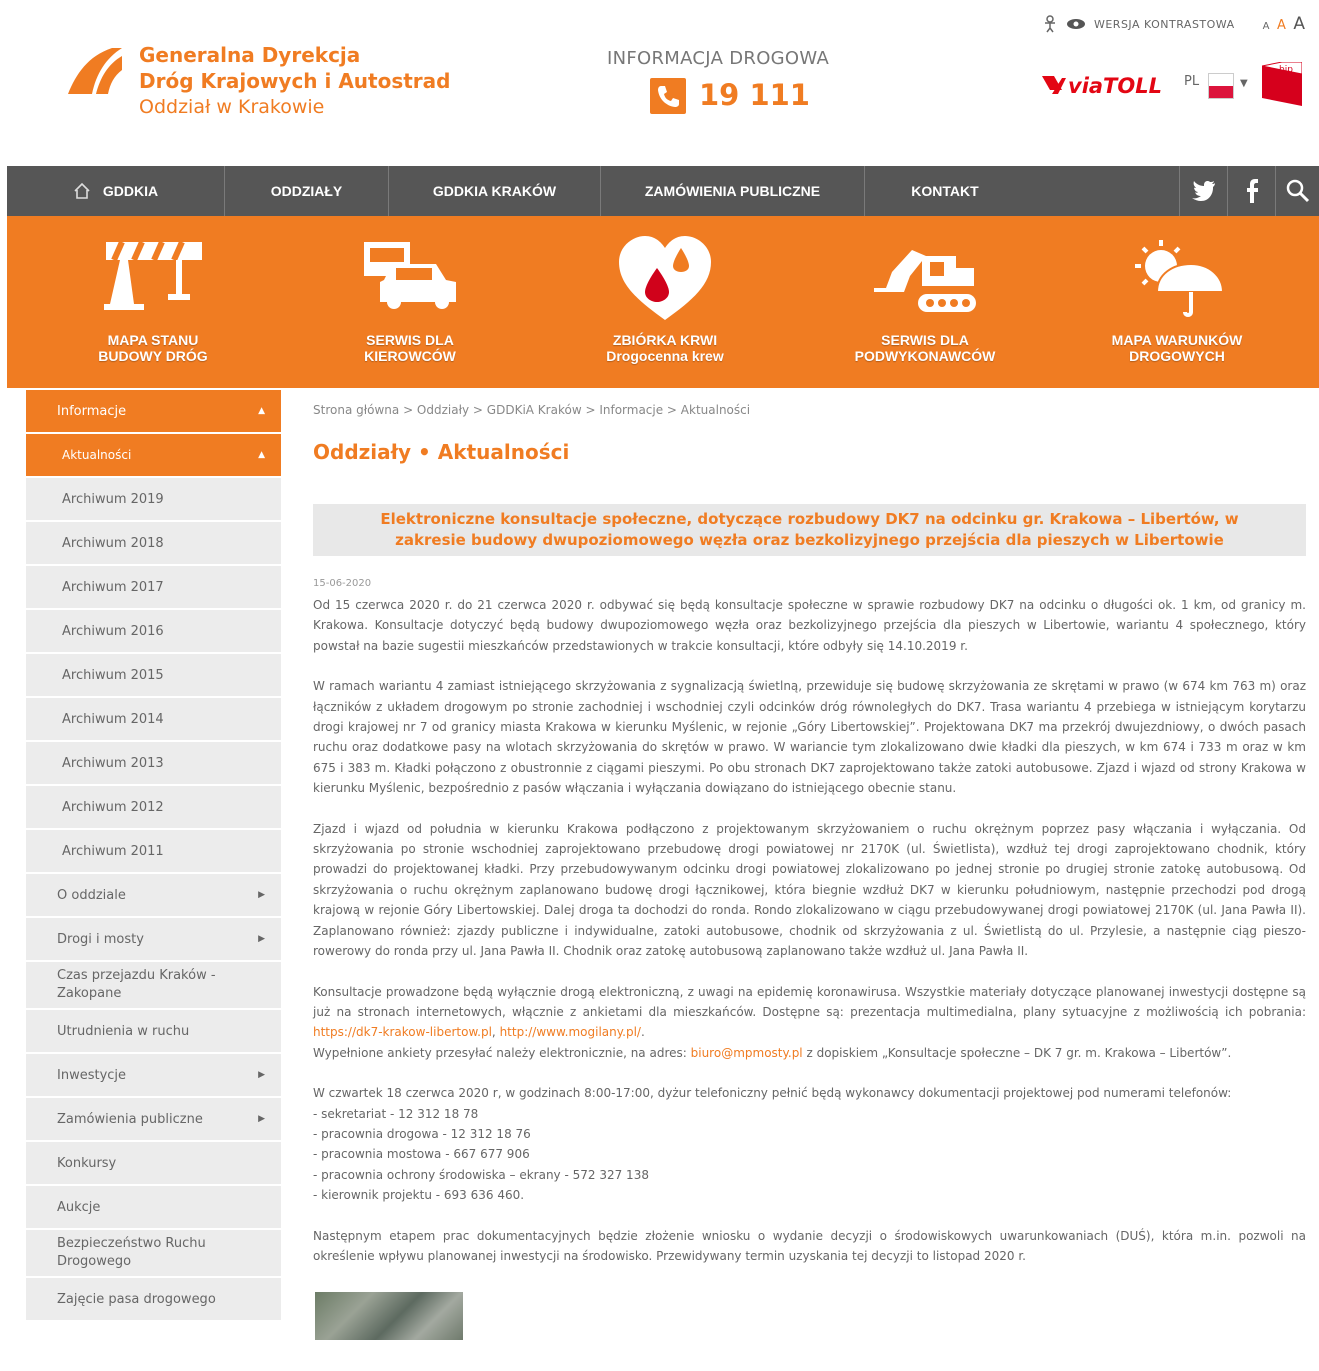 The height and width of the screenshot is (1371, 1319). I want to click on roadwork-barrier-icon, so click(153, 275).